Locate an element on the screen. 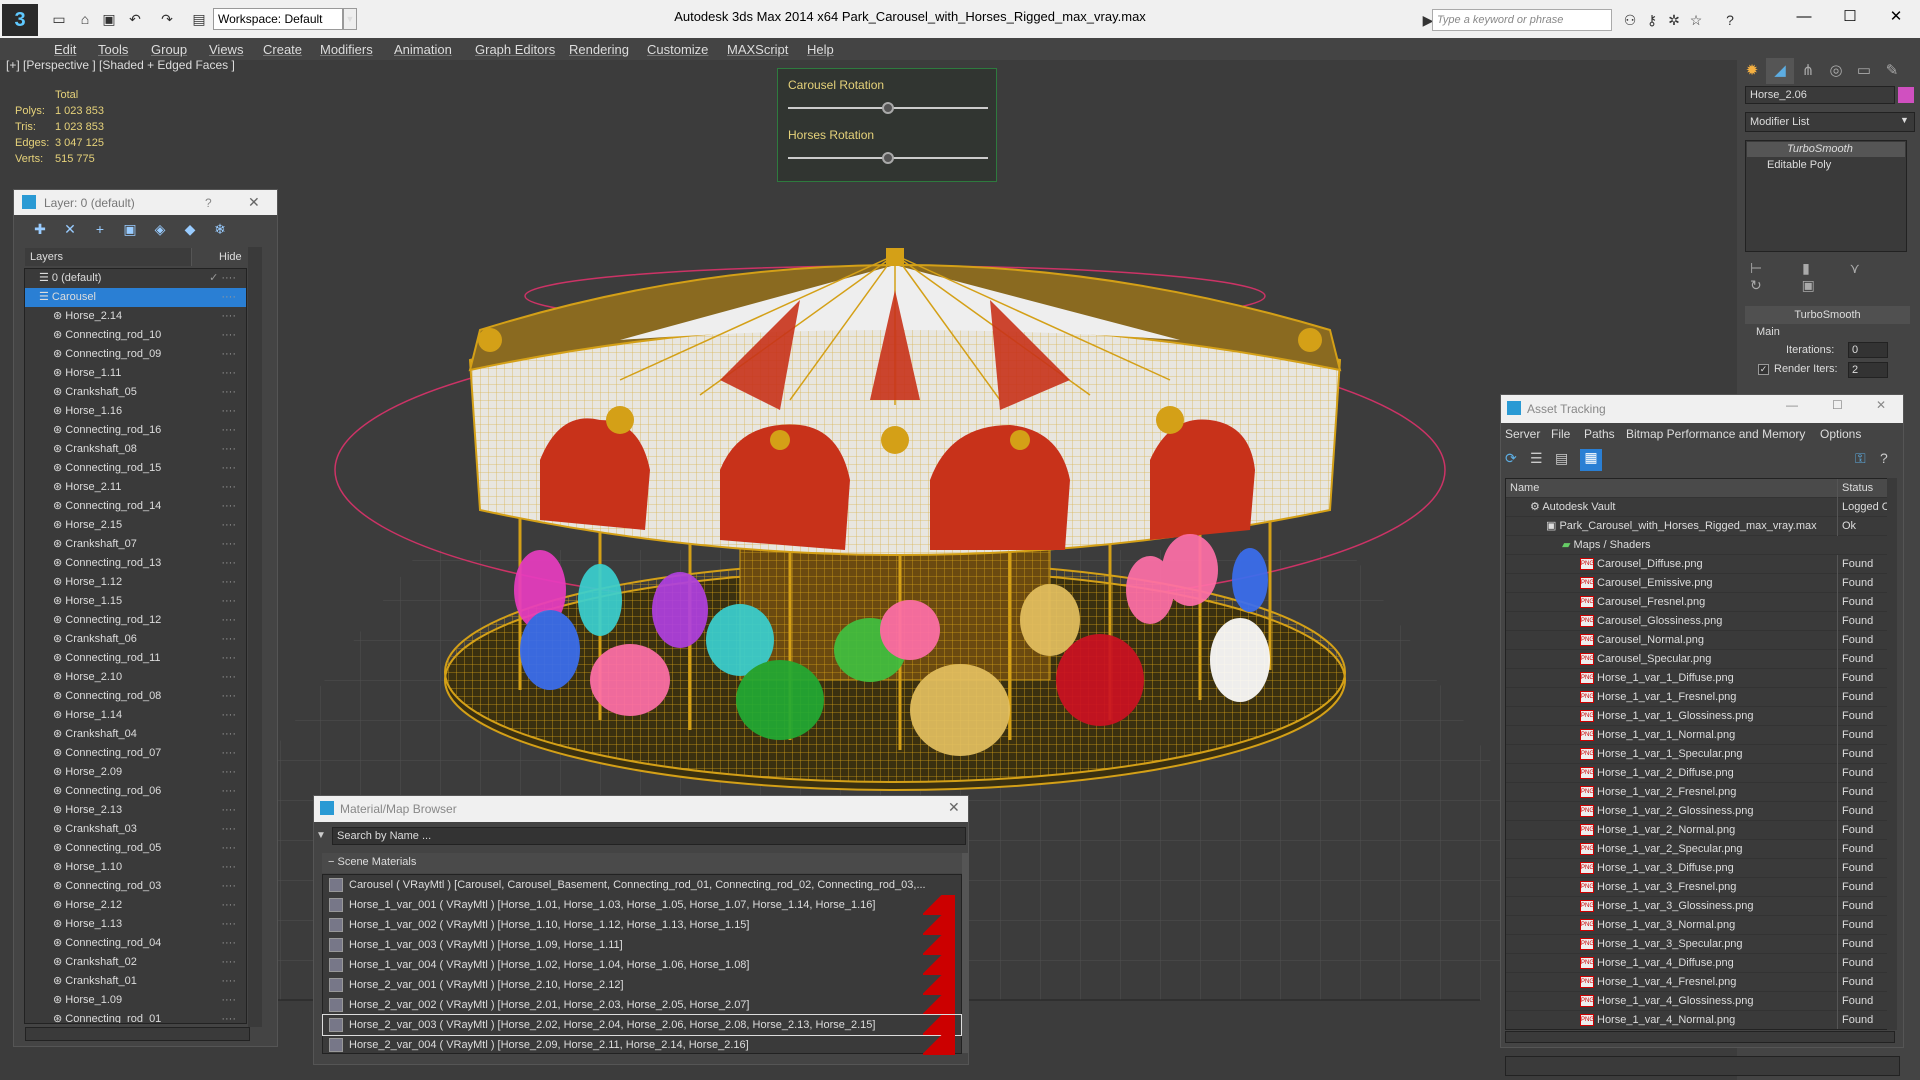 This screenshot has height=1080, width=1920. asset-row-map: PNG Horse_1_var_1_Fresnel.png Found is located at coordinates (1700, 697).